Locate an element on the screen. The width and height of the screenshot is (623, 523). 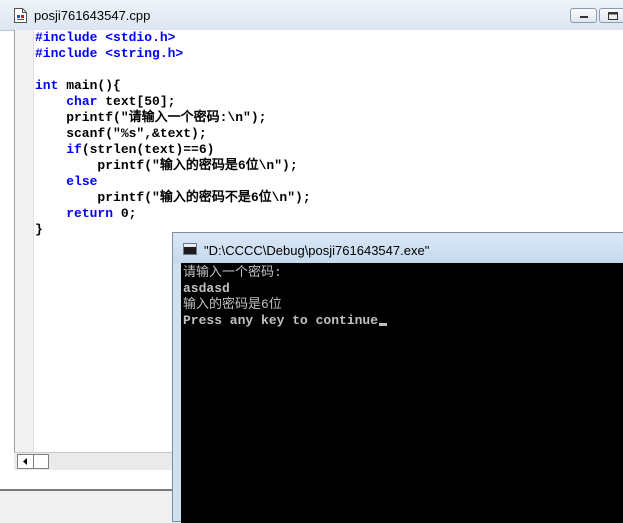
console-line-text: Press any key to continue is located at coordinates (281, 320).